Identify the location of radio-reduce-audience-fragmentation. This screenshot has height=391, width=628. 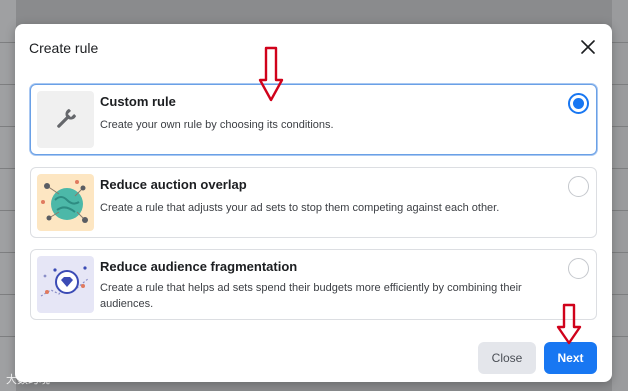
(578, 268).